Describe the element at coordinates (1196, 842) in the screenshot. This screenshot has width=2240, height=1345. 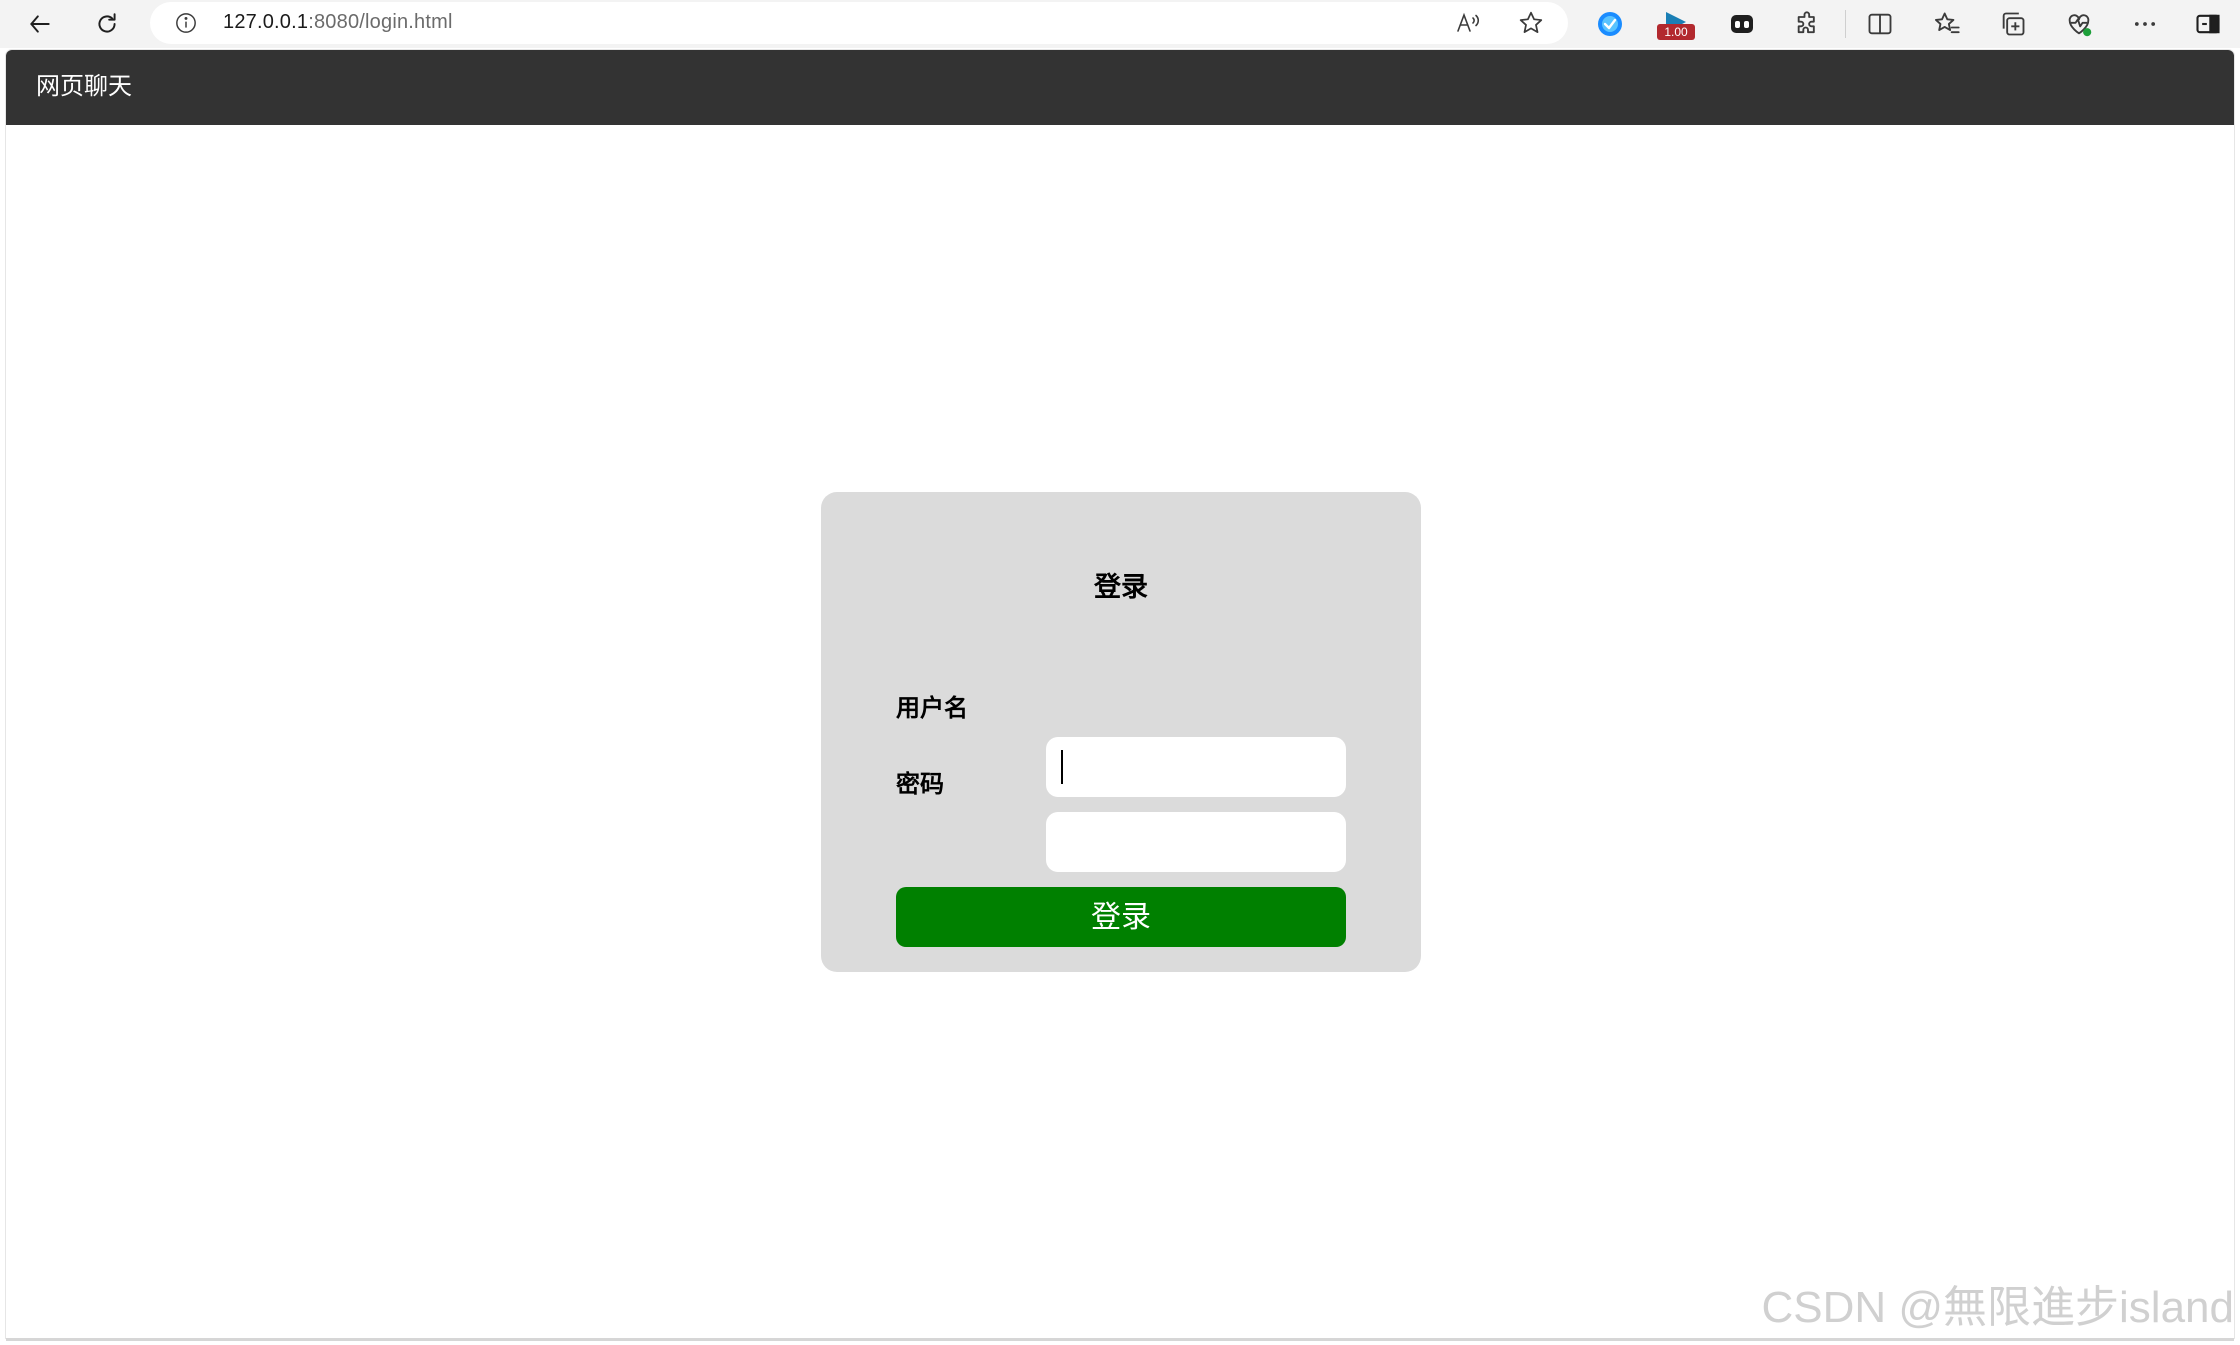
I see `password-input` at that location.